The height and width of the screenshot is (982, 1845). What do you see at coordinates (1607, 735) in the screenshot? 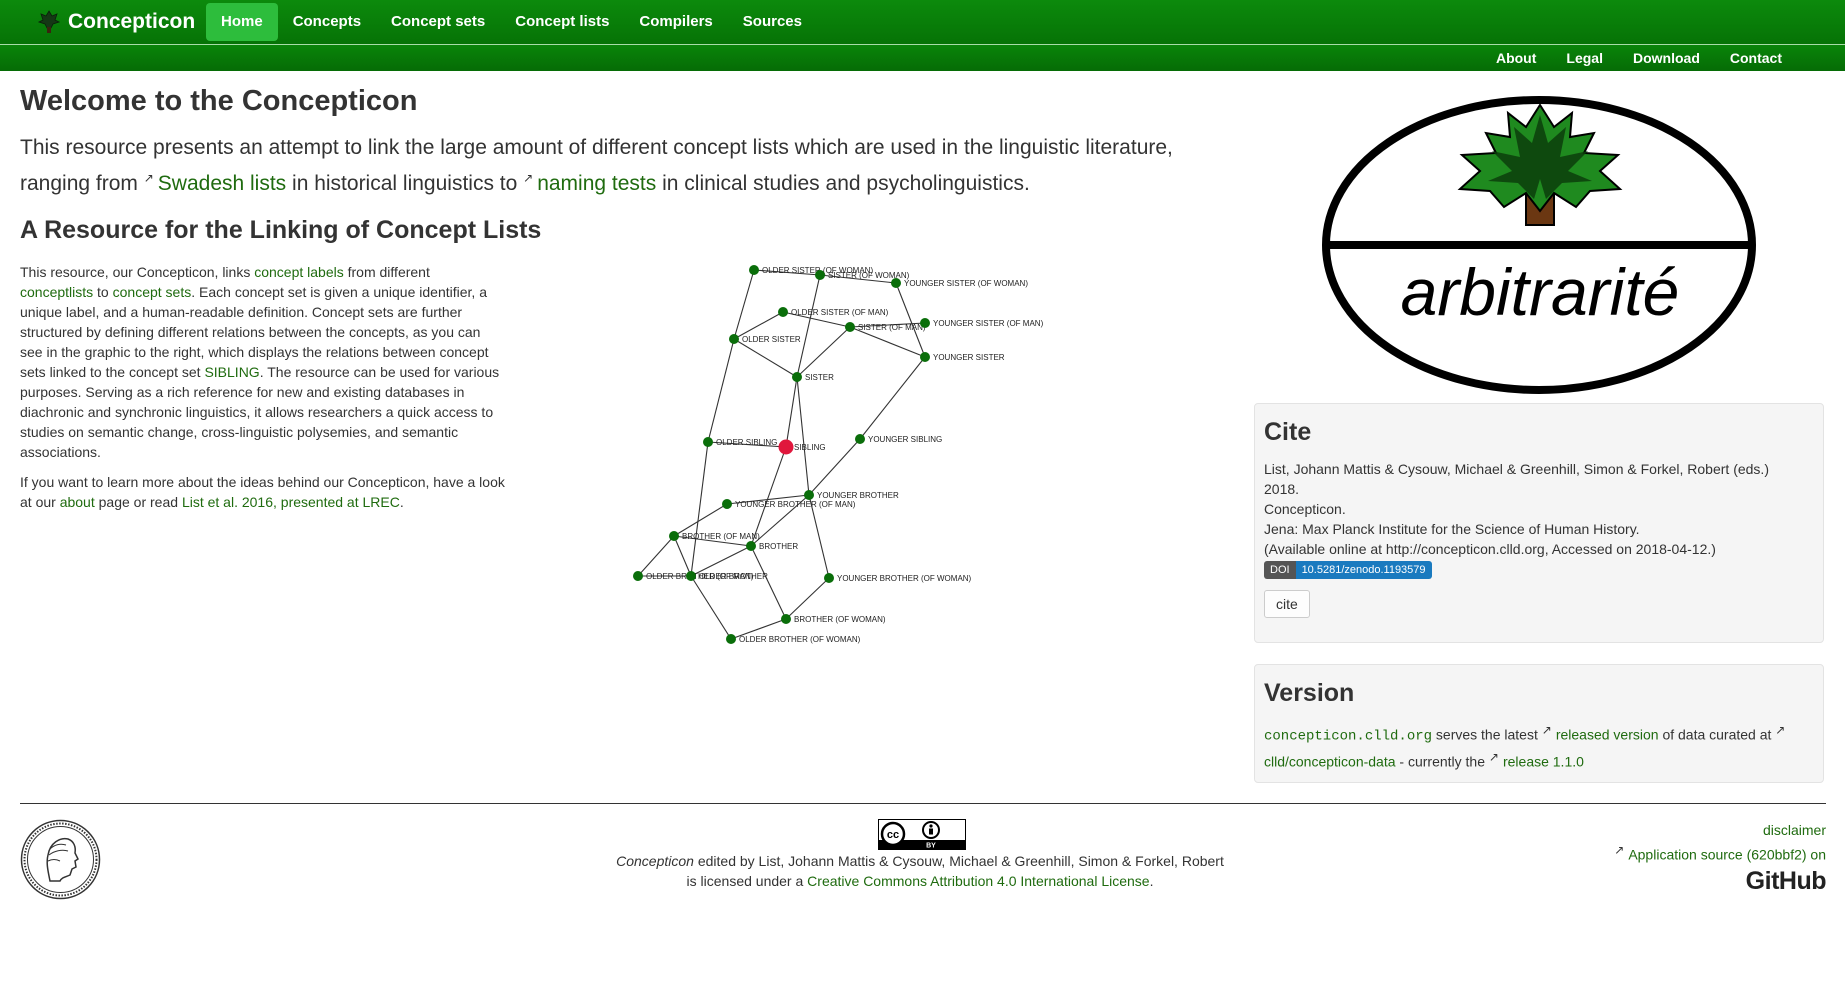
I see `released-version-link: released version` at bounding box center [1607, 735].